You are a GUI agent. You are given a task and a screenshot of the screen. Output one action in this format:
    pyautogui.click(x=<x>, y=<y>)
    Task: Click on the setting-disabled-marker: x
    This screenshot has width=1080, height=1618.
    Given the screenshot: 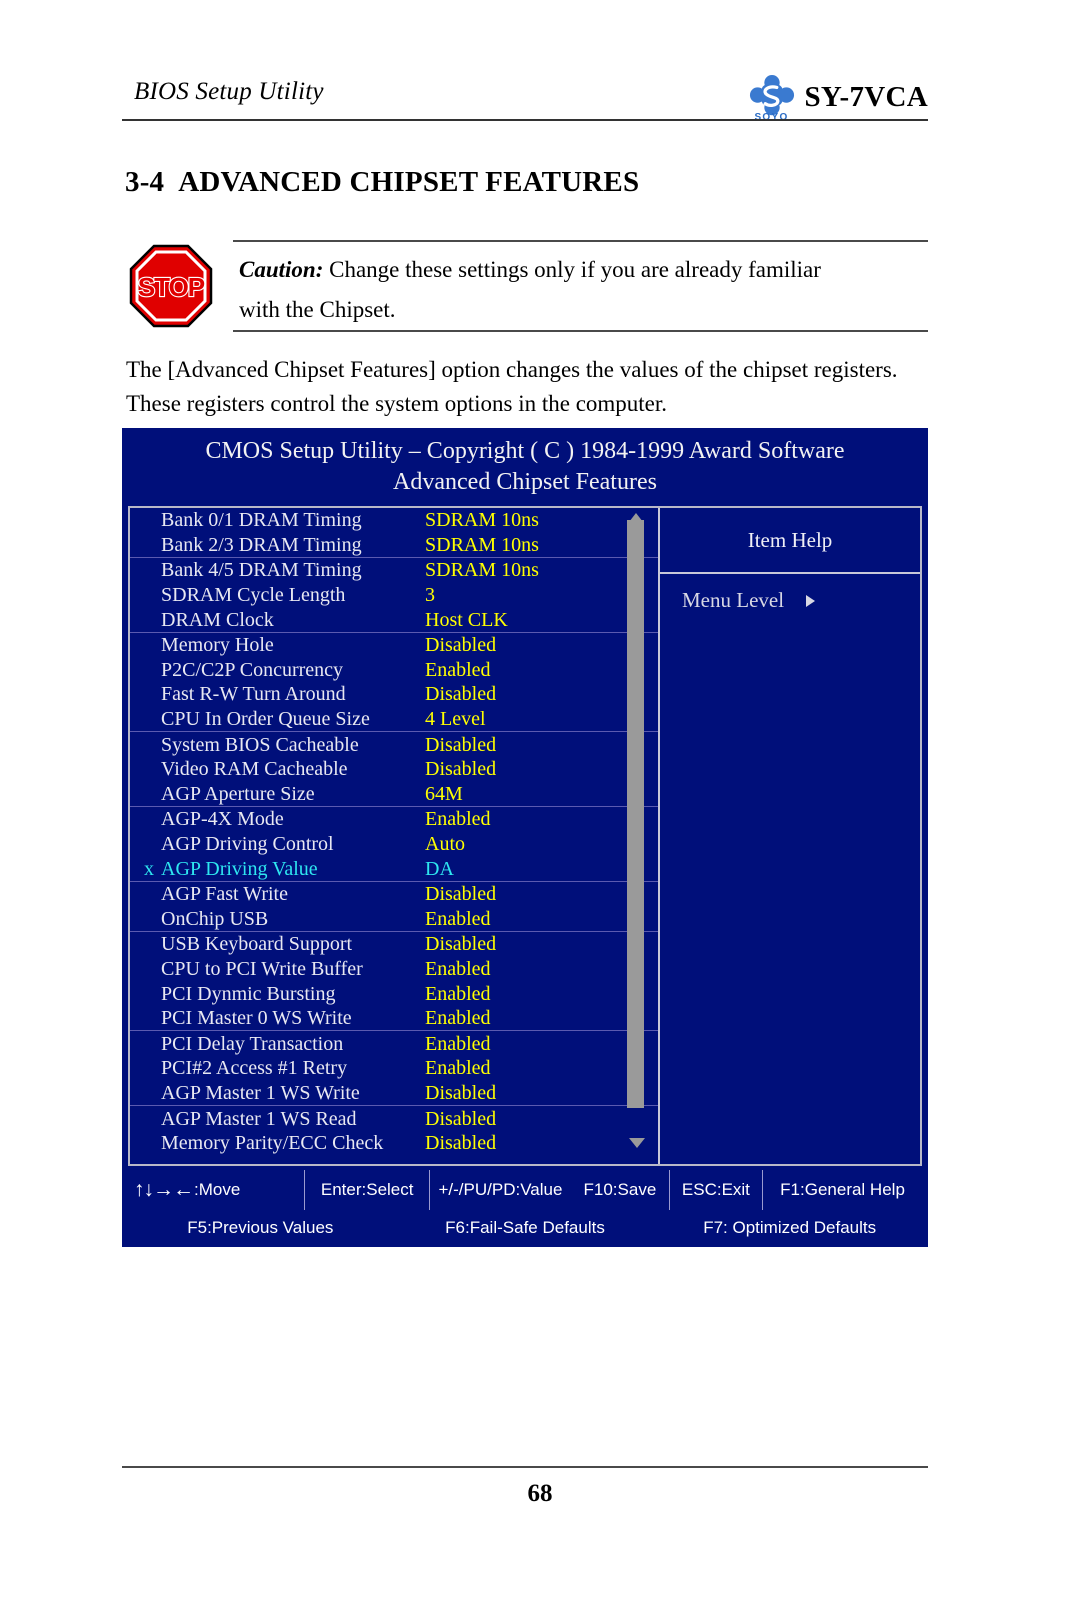 What is the action you would take?
    pyautogui.click(x=149, y=868)
    